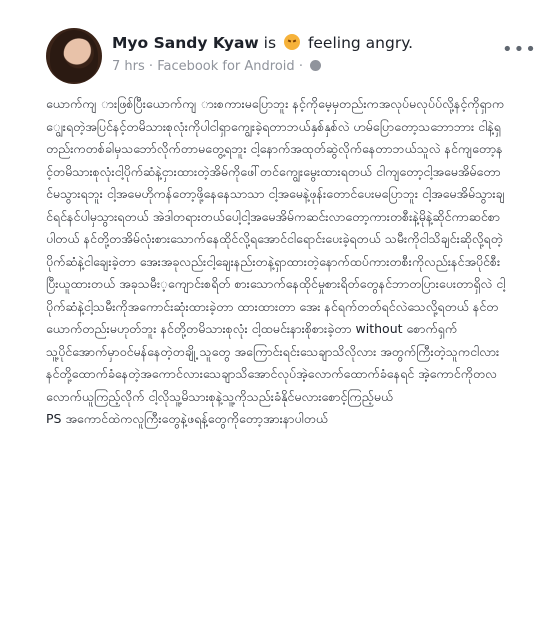  I want to click on post-meta: 7 hrs · Facebook for Android ·, so click(217, 67).